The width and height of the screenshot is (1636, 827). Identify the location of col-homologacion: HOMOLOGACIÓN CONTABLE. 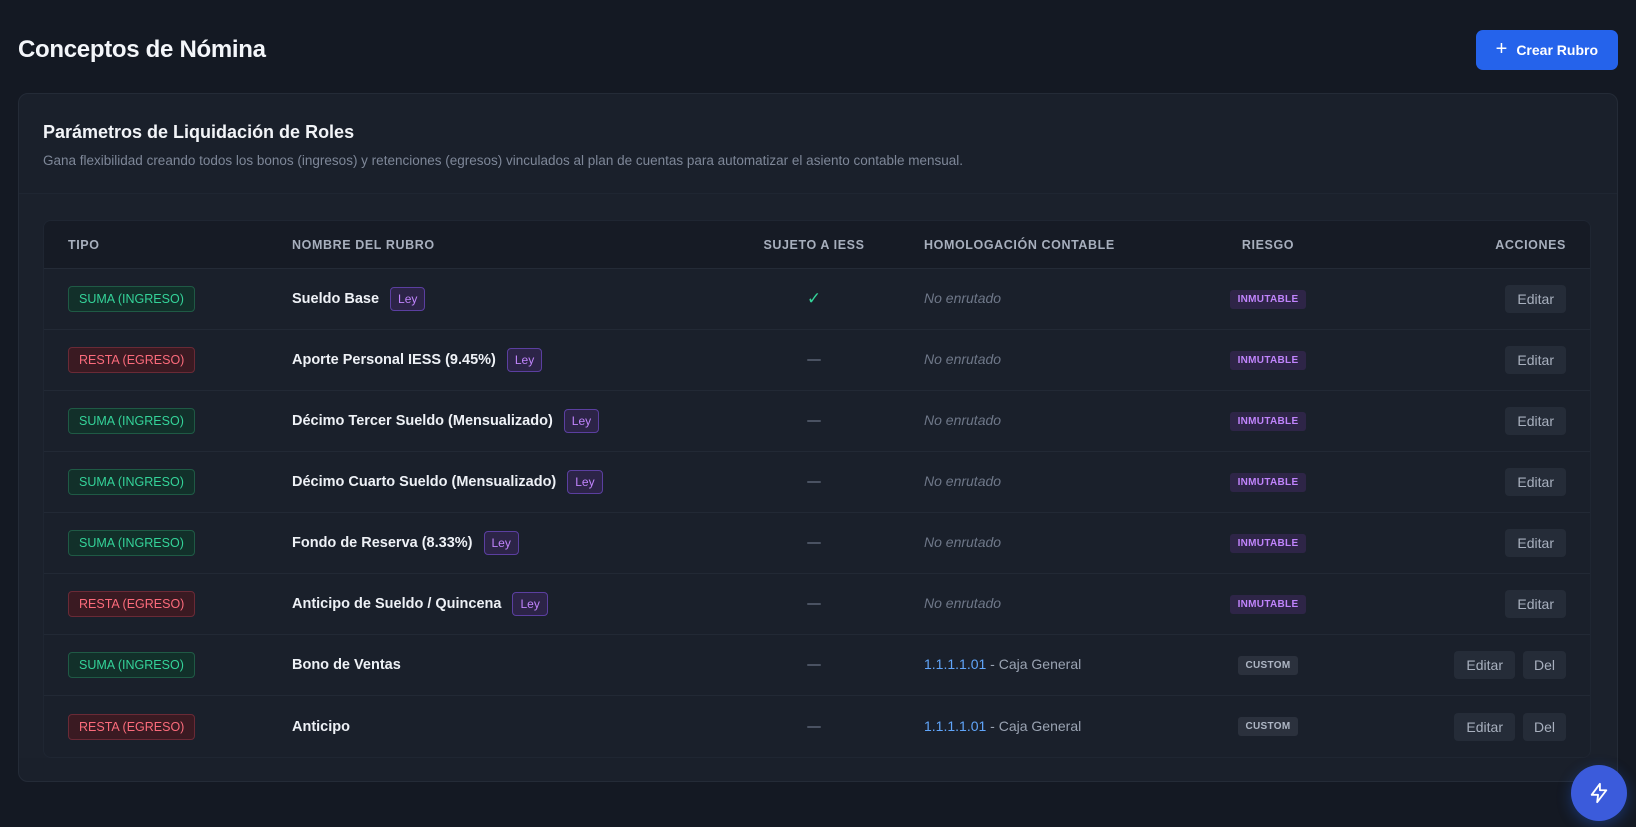
(1019, 244).